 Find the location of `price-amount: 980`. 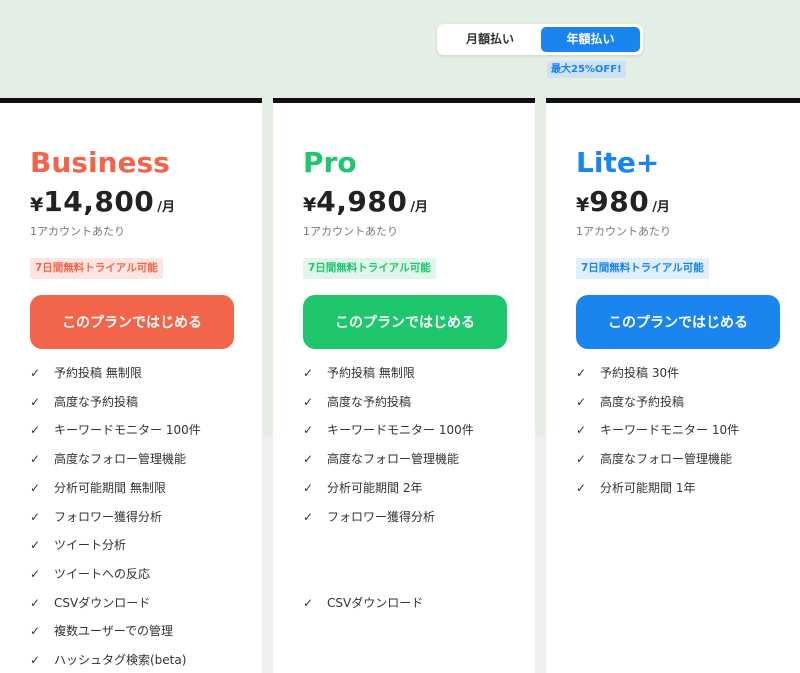

price-amount: 980 is located at coordinates (619, 201).